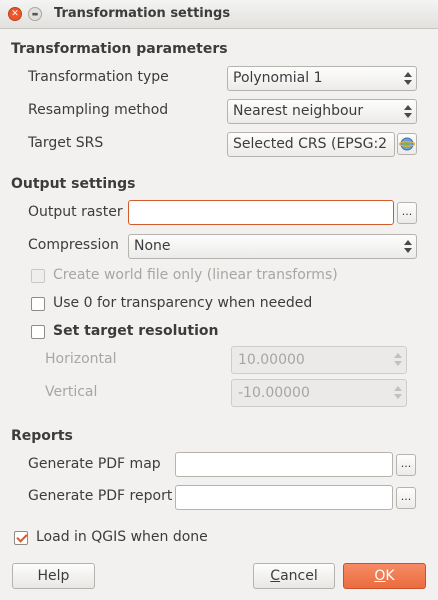 The width and height of the screenshot is (438, 600). I want to click on compression-select: None, so click(272, 246).